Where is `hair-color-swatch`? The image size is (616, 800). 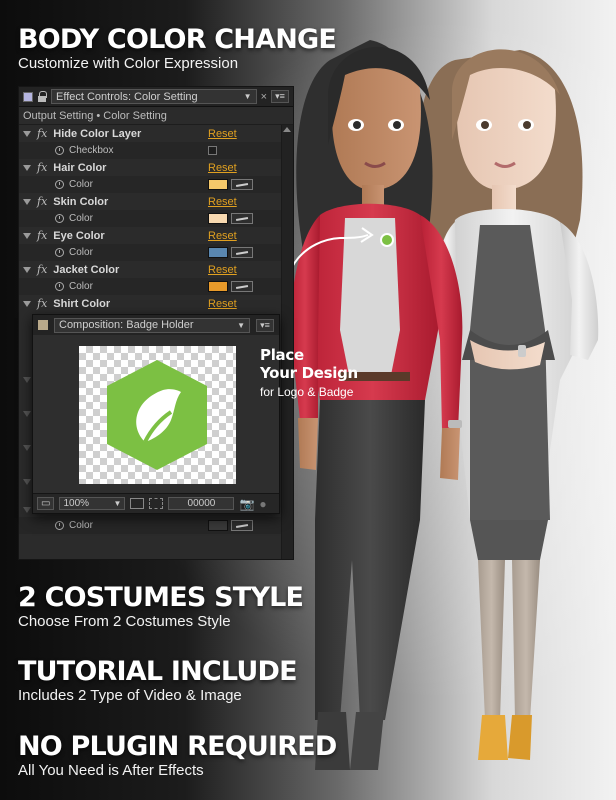
hair-color-swatch is located at coordinates (218, 184).